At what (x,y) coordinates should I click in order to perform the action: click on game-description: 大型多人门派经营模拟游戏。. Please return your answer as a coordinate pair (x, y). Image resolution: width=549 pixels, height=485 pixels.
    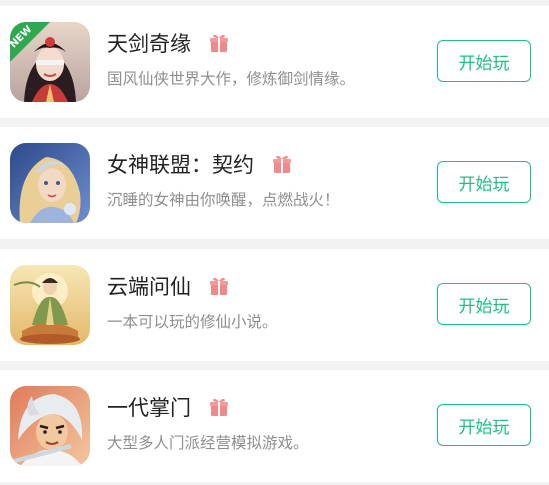
    Looking at the image, I should click on (208, 443).